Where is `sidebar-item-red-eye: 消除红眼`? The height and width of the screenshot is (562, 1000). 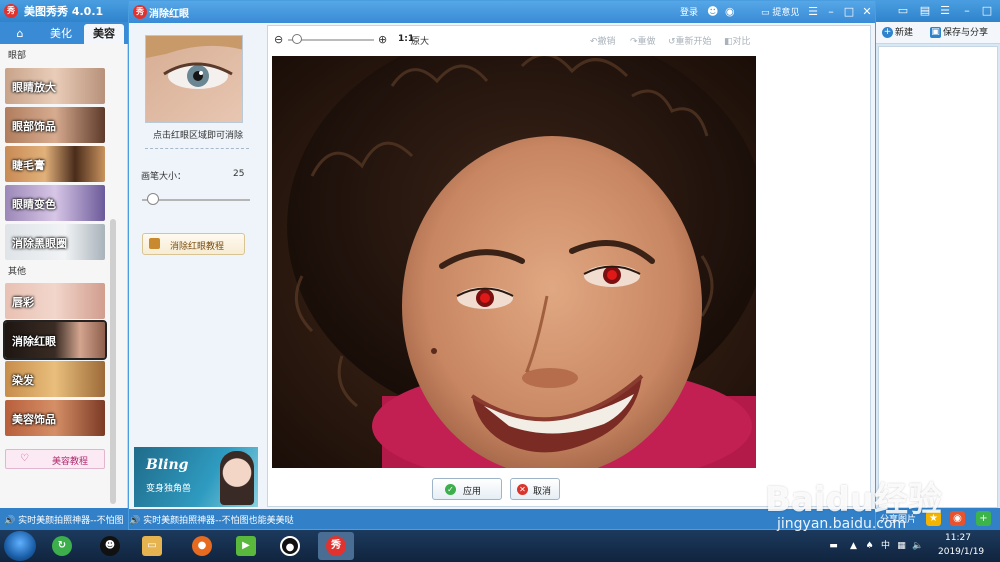 sidebar-item-red-eye: 消除红眼 is located at coordinates (55, 340).